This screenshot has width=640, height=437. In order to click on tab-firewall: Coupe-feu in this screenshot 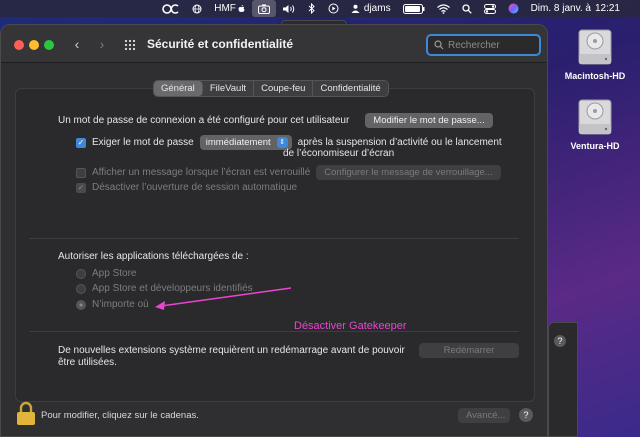, I will do `click(284, 88)`.